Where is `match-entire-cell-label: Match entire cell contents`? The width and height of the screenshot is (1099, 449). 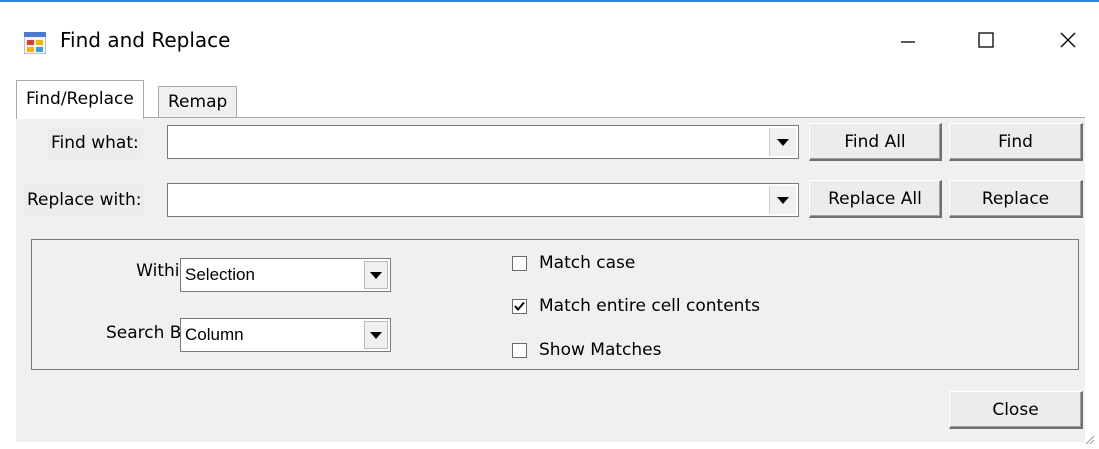
match-entire-cell-label: Match entire cell contents is located at coordinates (649, 306).